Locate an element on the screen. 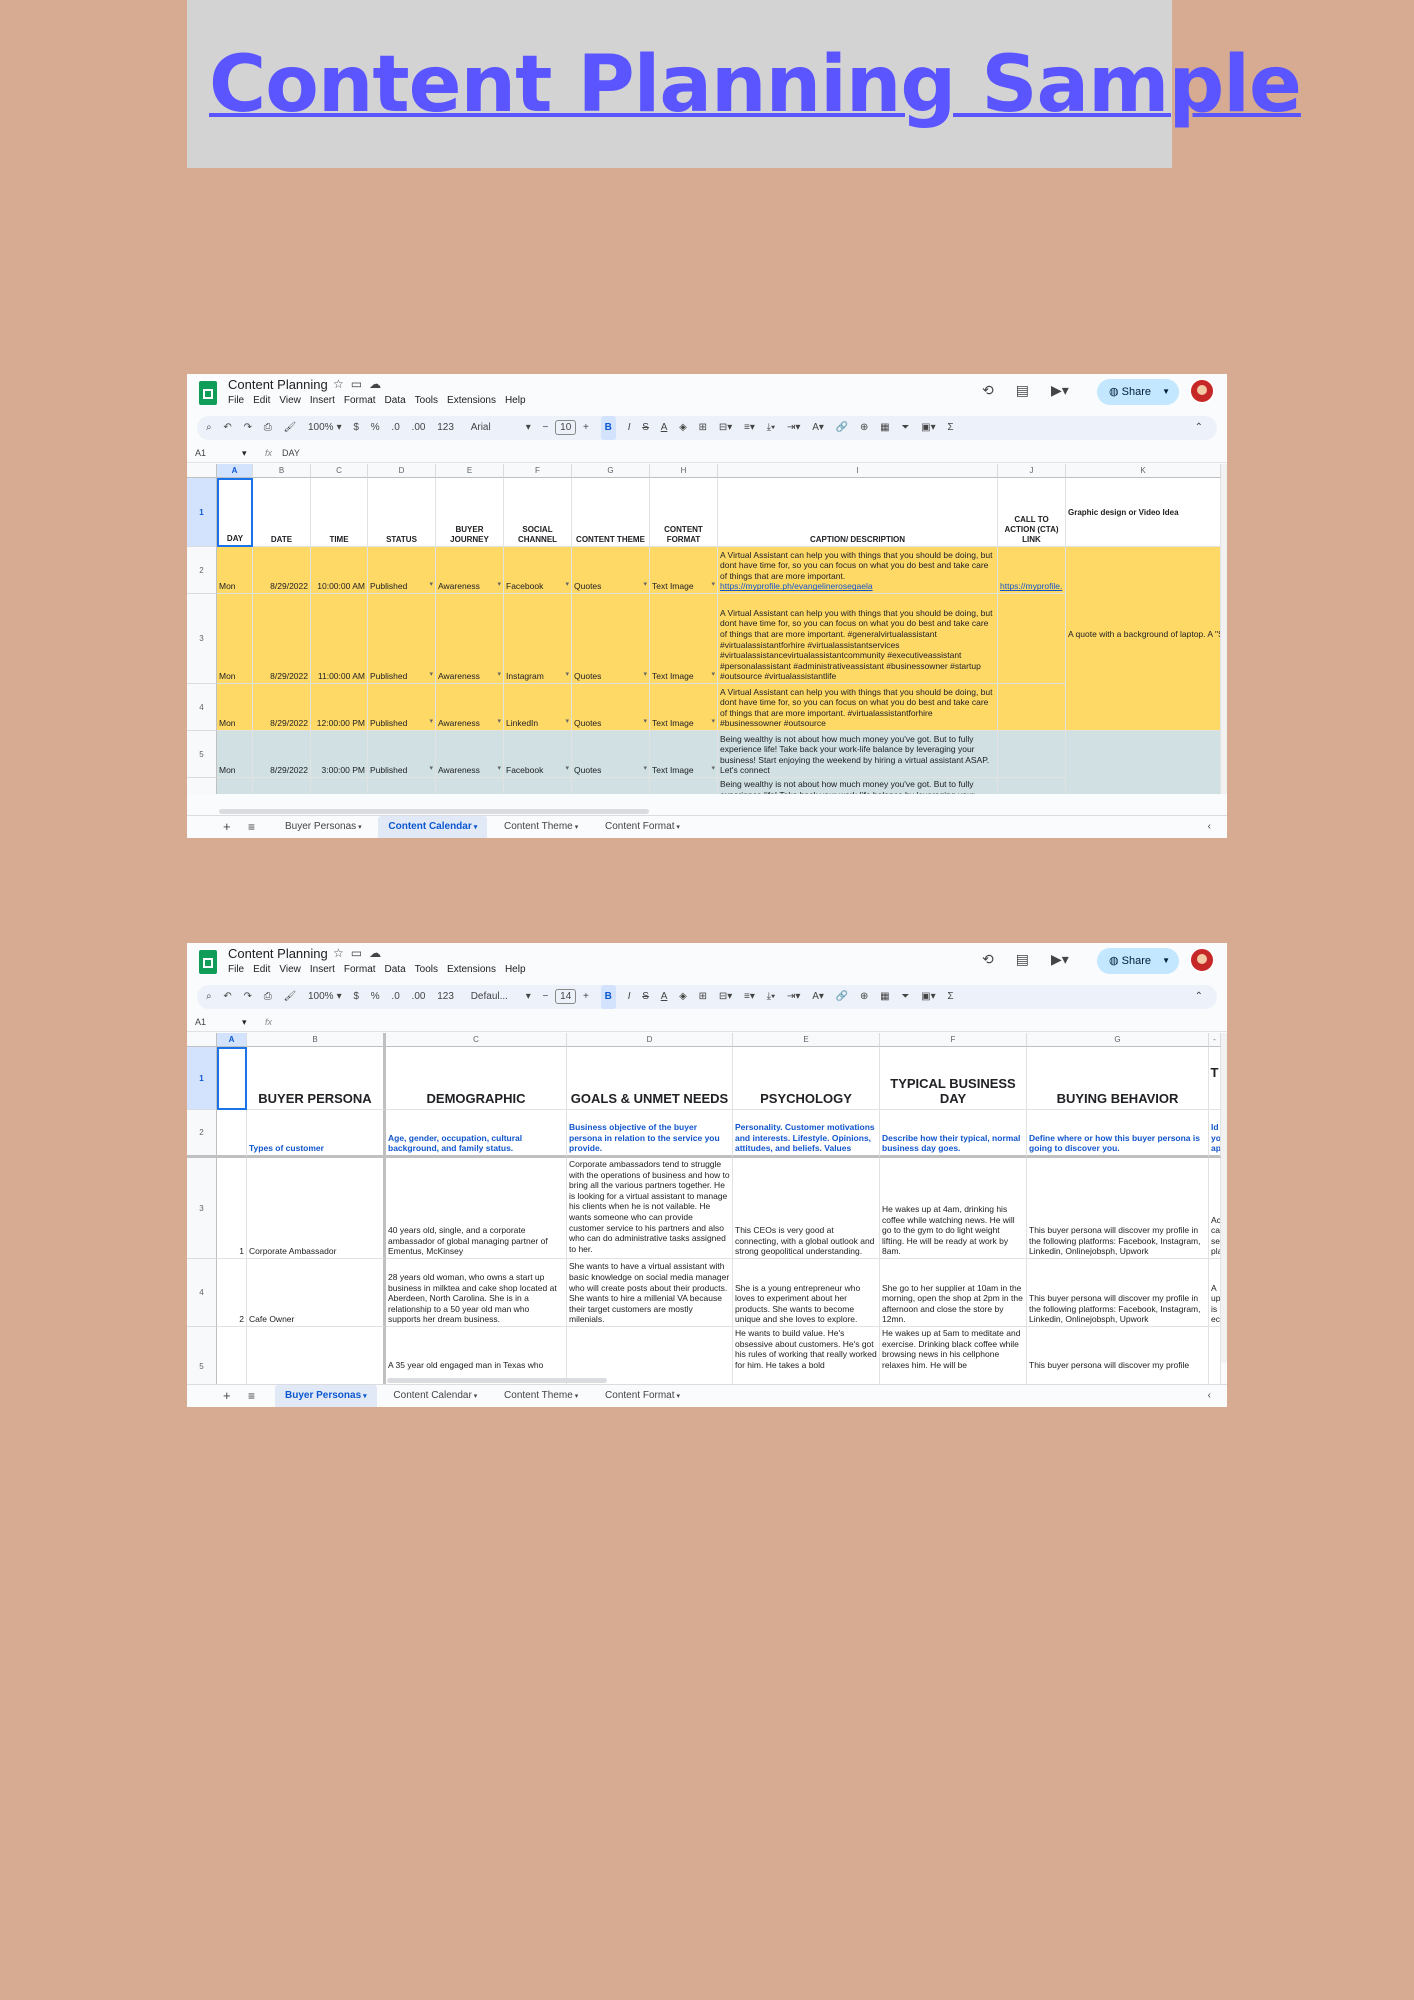 The width and height of the screenshot is (1414, 2000). menu-insert: Insert is located at coordinates (322, 400).